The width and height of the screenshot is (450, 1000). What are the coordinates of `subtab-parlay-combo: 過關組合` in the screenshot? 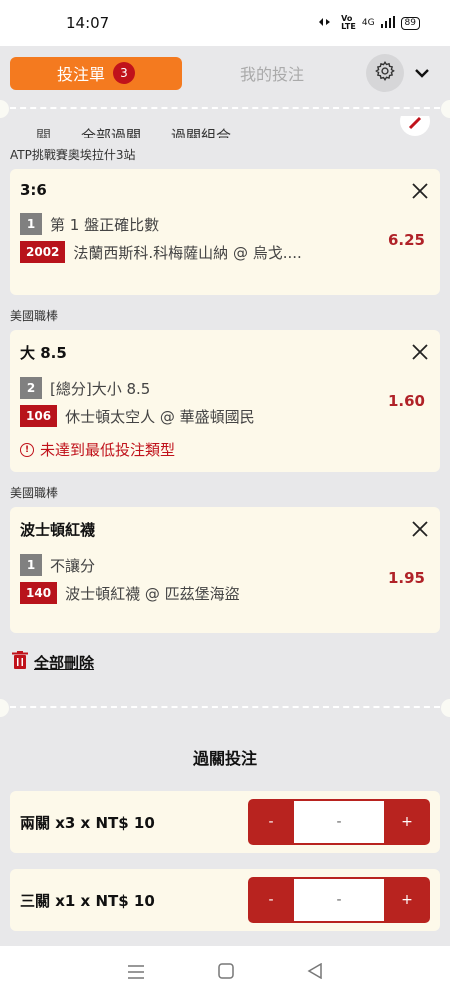 It's located at (201, 131).